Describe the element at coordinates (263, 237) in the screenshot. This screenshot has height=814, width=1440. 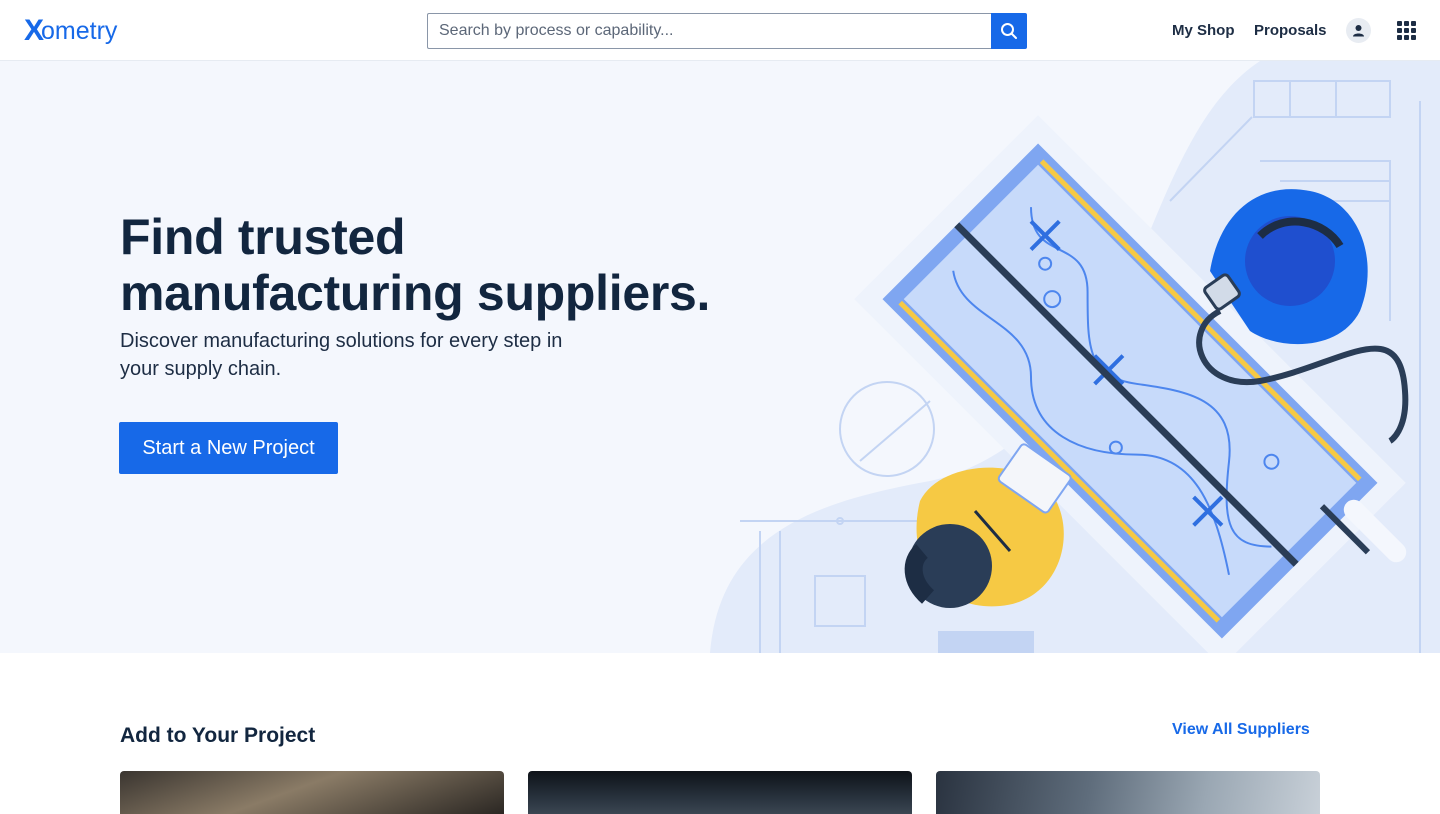
I see `hero-title-line-1: Find trusted` at that location.